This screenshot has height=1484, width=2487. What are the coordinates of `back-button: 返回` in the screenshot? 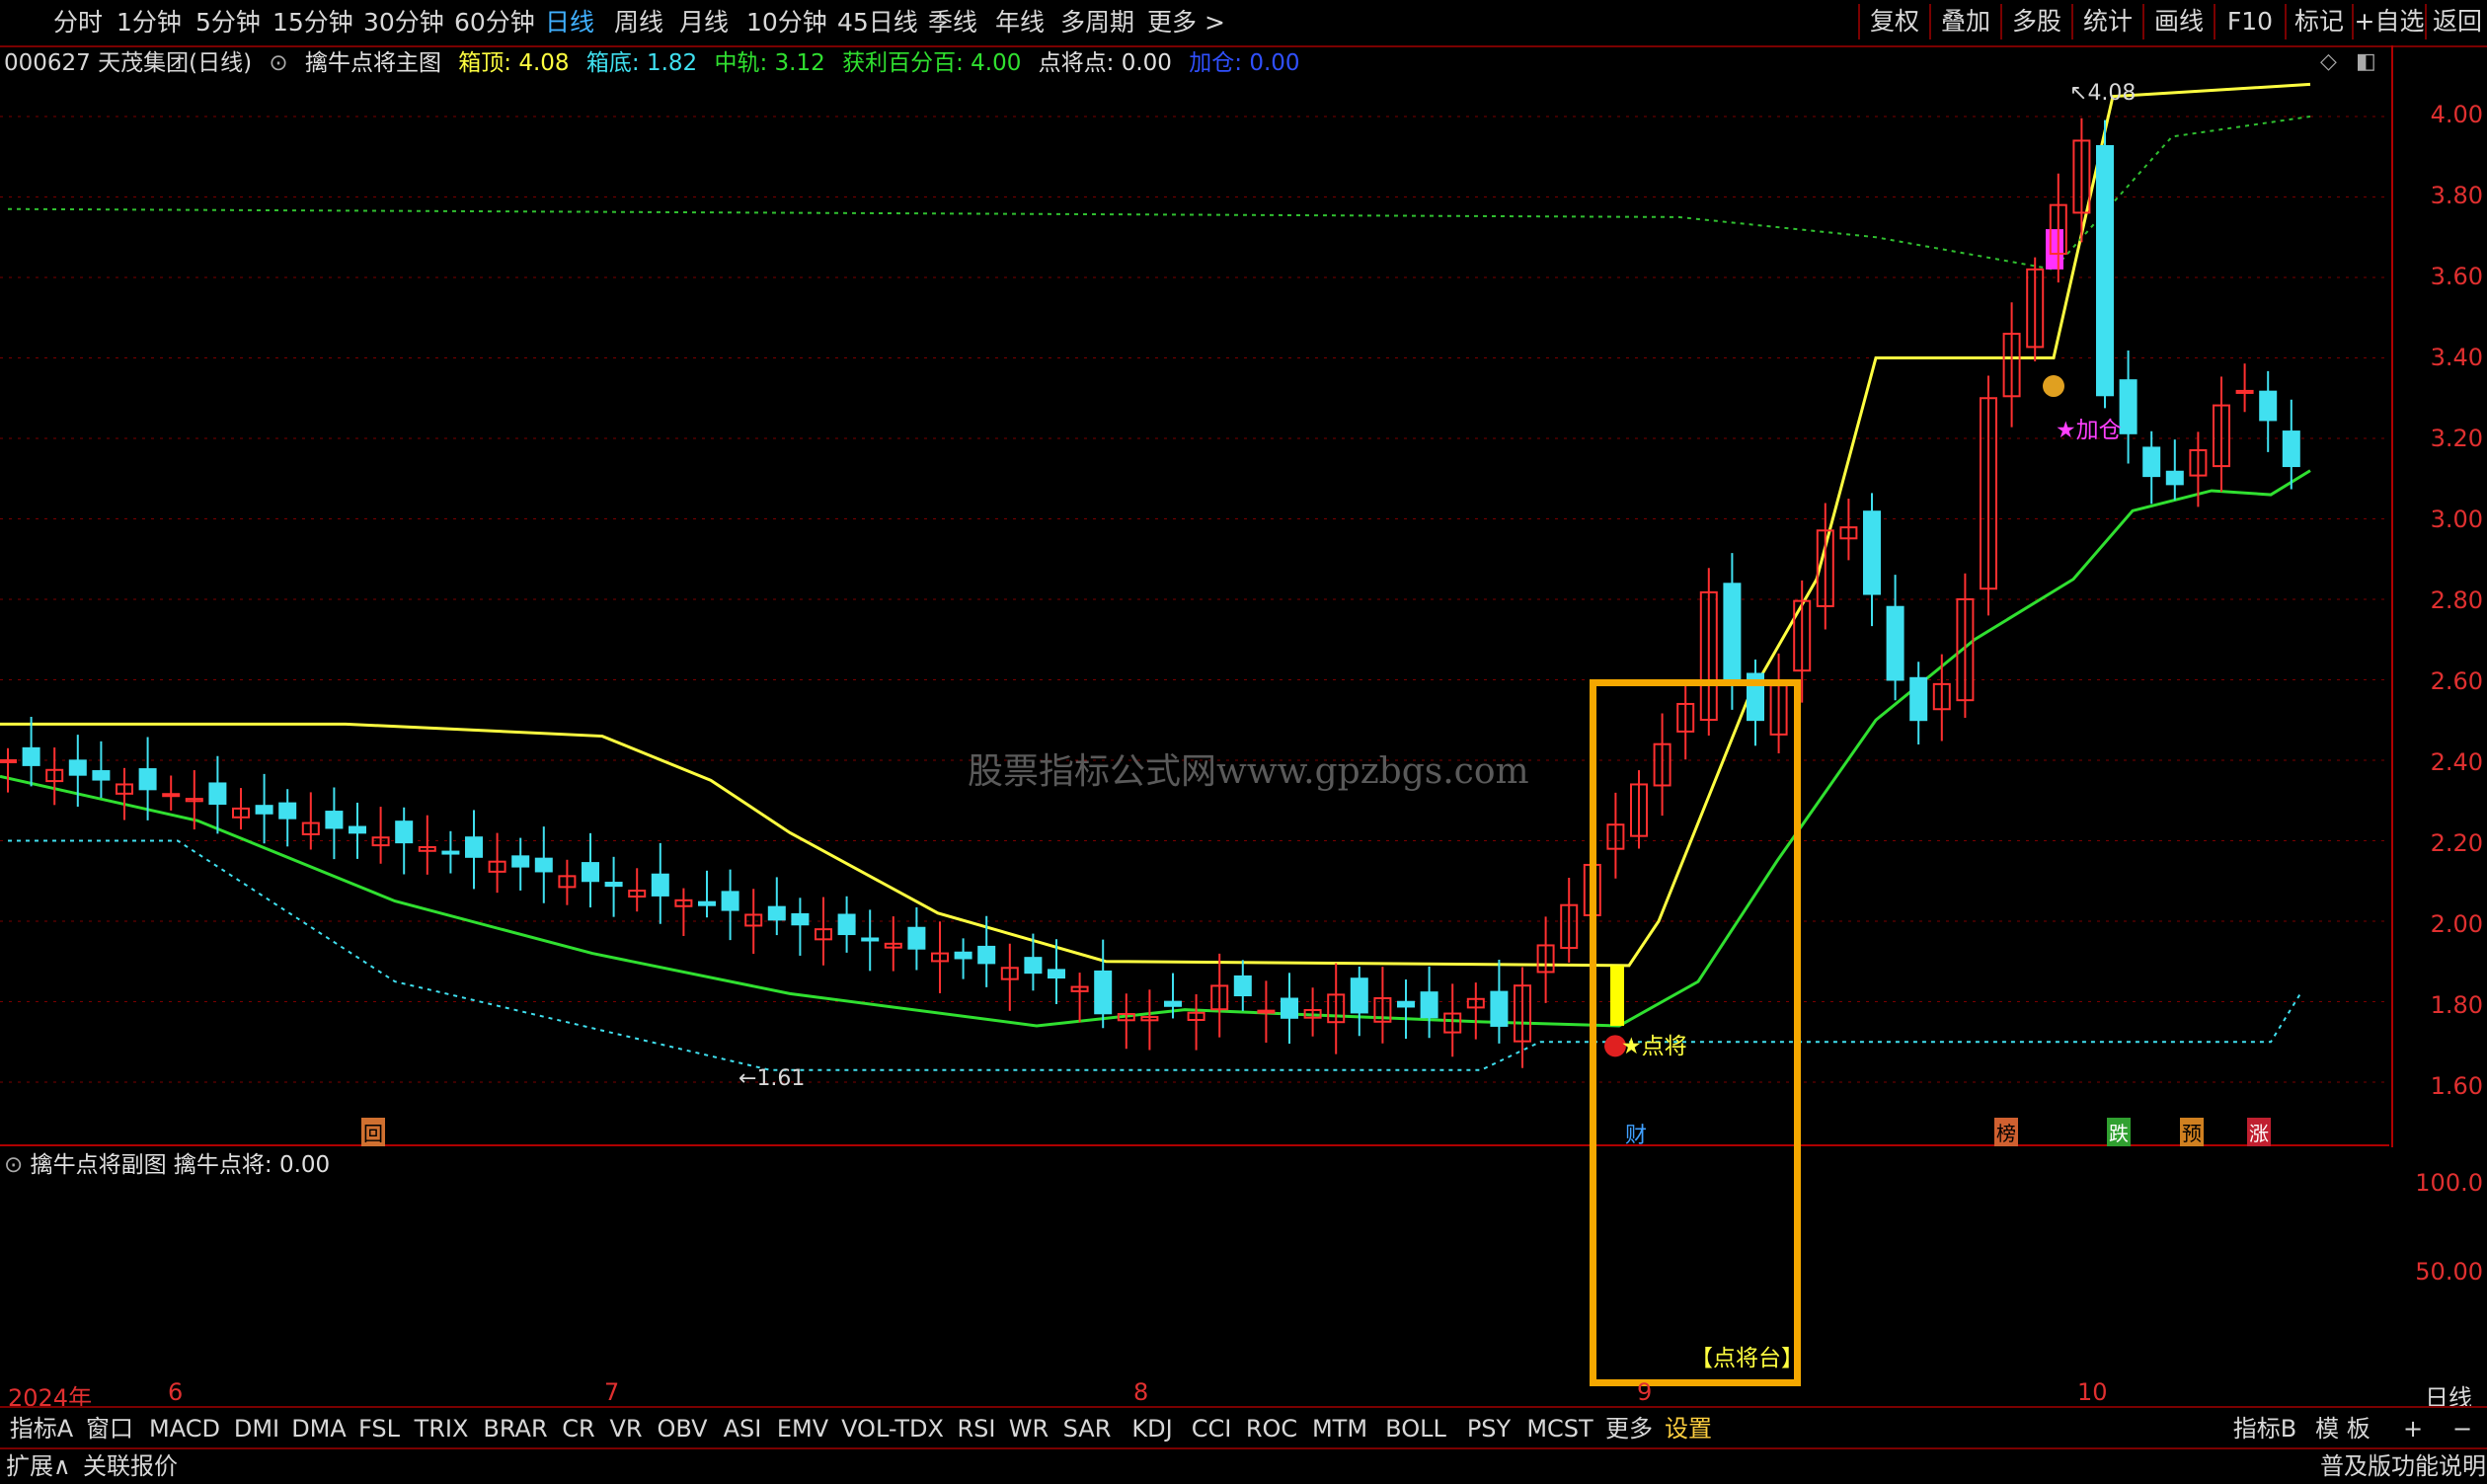 It's located at (2456, 22).